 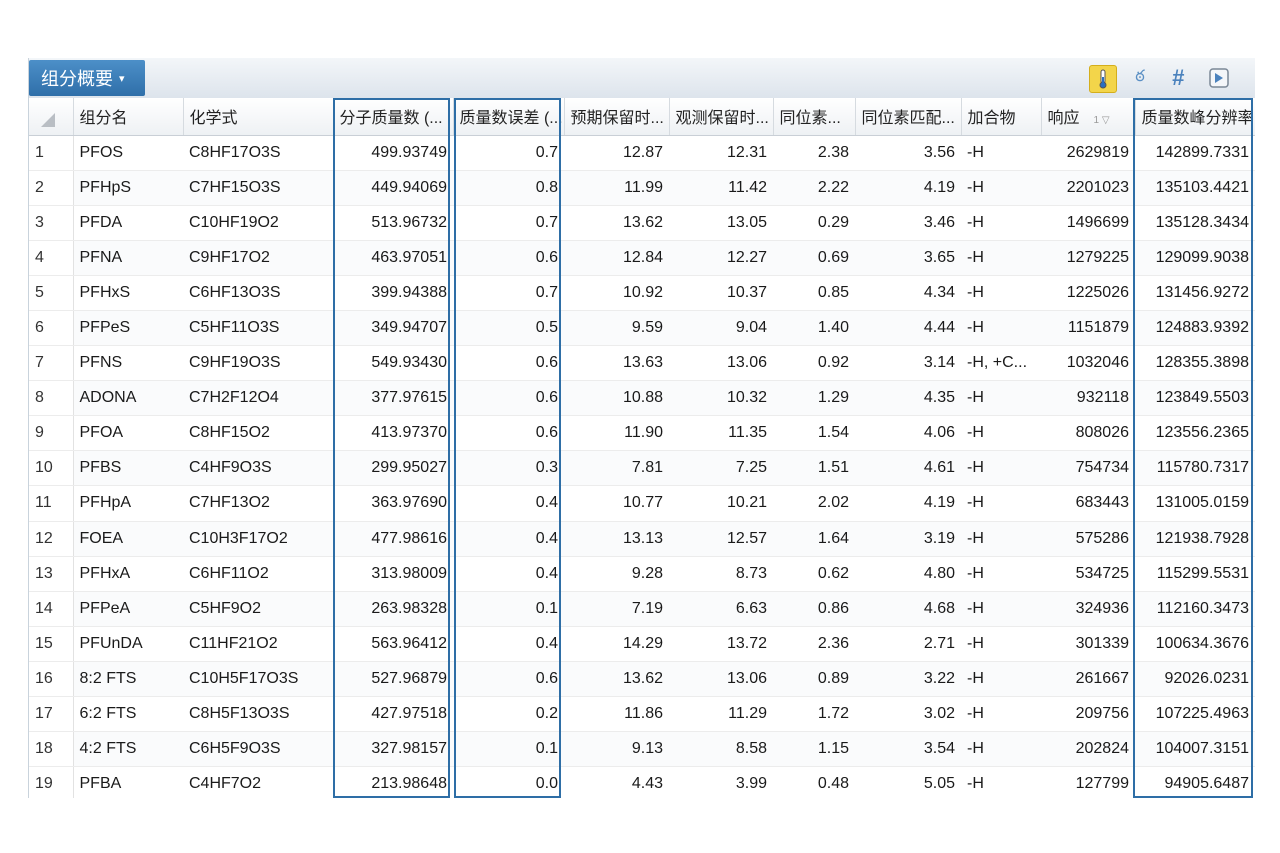 What do you see at coordinates (721, 644) in the screenshot?
I see `cell-observed-rt: 13.72` at bounding box center [721, 644].